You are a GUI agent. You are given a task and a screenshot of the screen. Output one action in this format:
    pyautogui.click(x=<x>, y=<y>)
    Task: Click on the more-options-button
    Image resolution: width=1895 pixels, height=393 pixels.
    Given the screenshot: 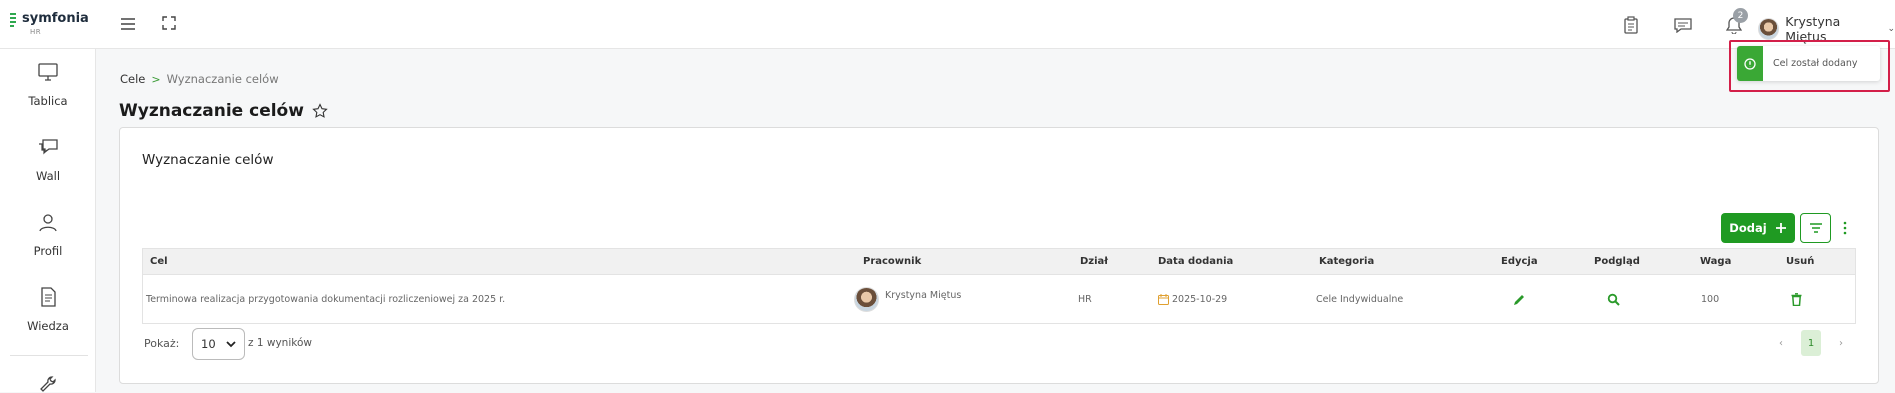 What is the action you would take?
    pyautogui.click(x=1845, y=228)
    